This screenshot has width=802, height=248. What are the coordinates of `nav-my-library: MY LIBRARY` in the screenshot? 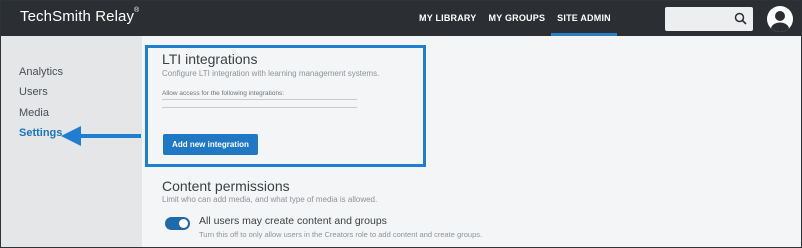 It's located at (448, 18).